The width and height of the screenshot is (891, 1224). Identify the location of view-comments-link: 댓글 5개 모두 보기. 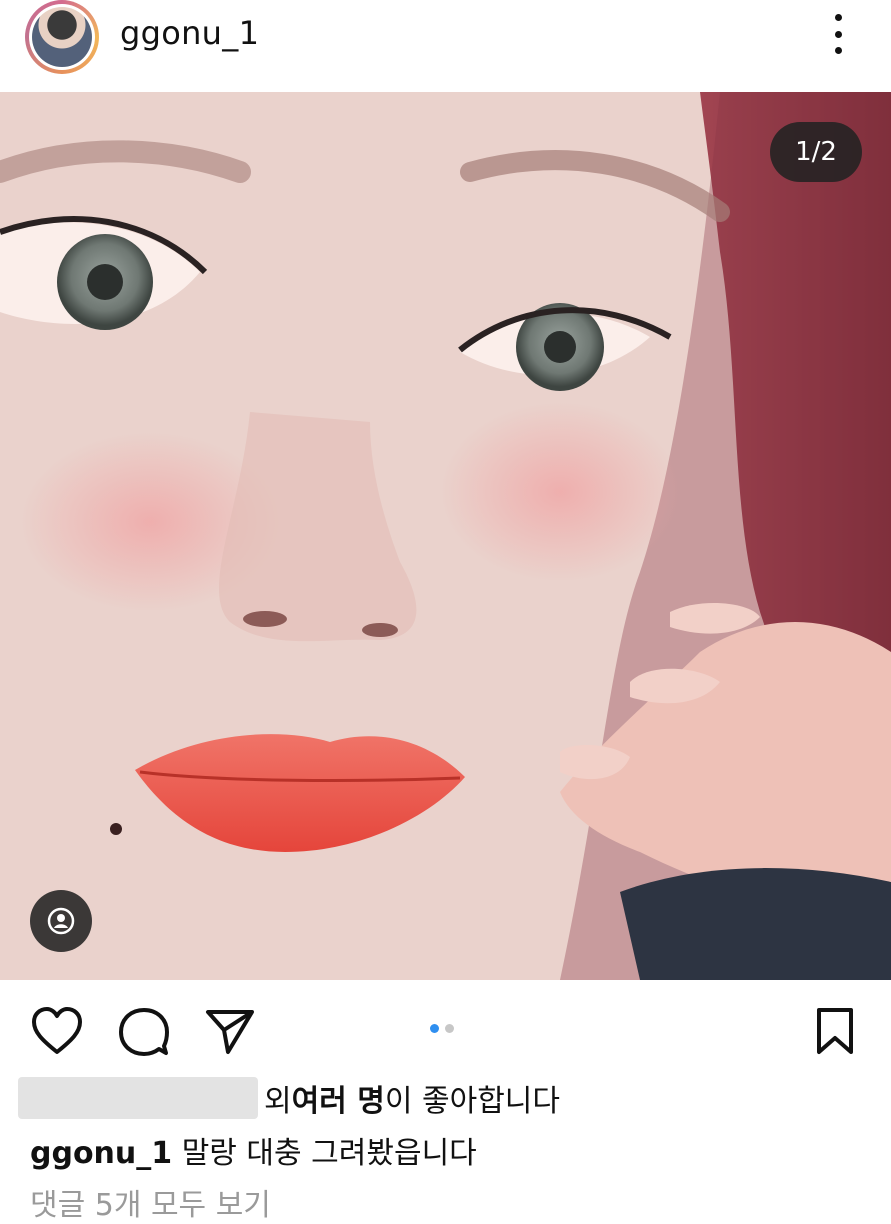
(150, 1202).